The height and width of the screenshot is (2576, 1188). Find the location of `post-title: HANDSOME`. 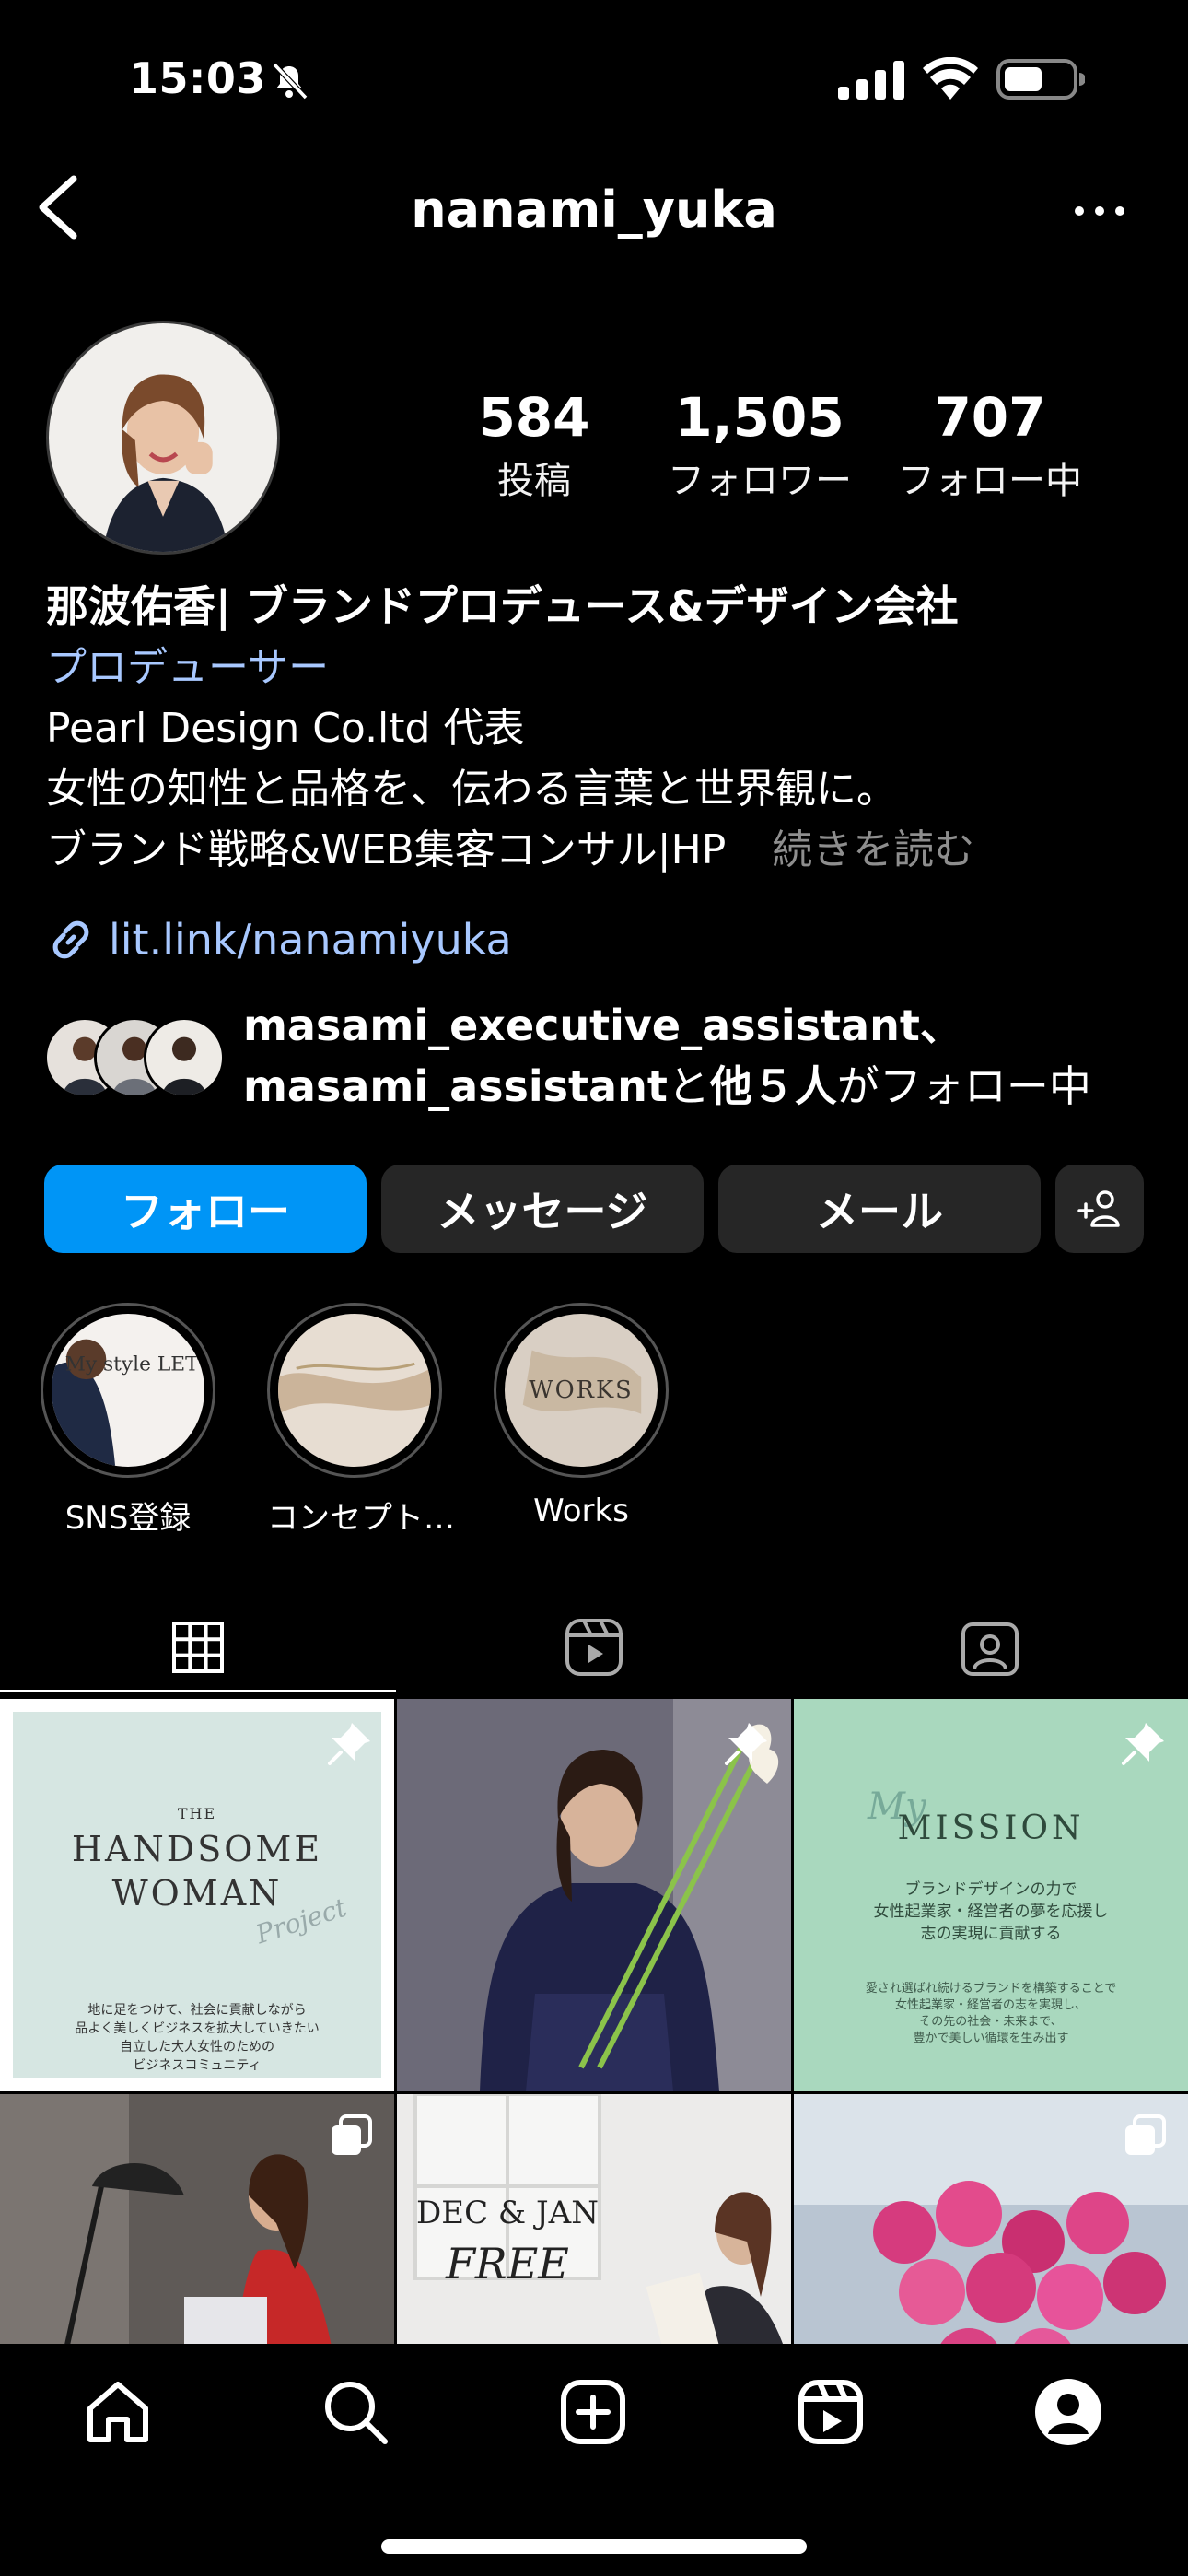

post-title: HANDSOME is located at coordinates (197, 1849).